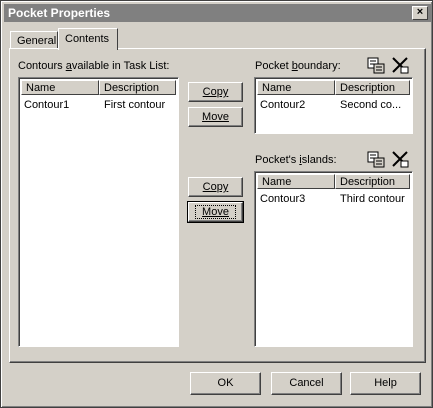  I want to click on list-item-name: Contour3, so click(297, 199).